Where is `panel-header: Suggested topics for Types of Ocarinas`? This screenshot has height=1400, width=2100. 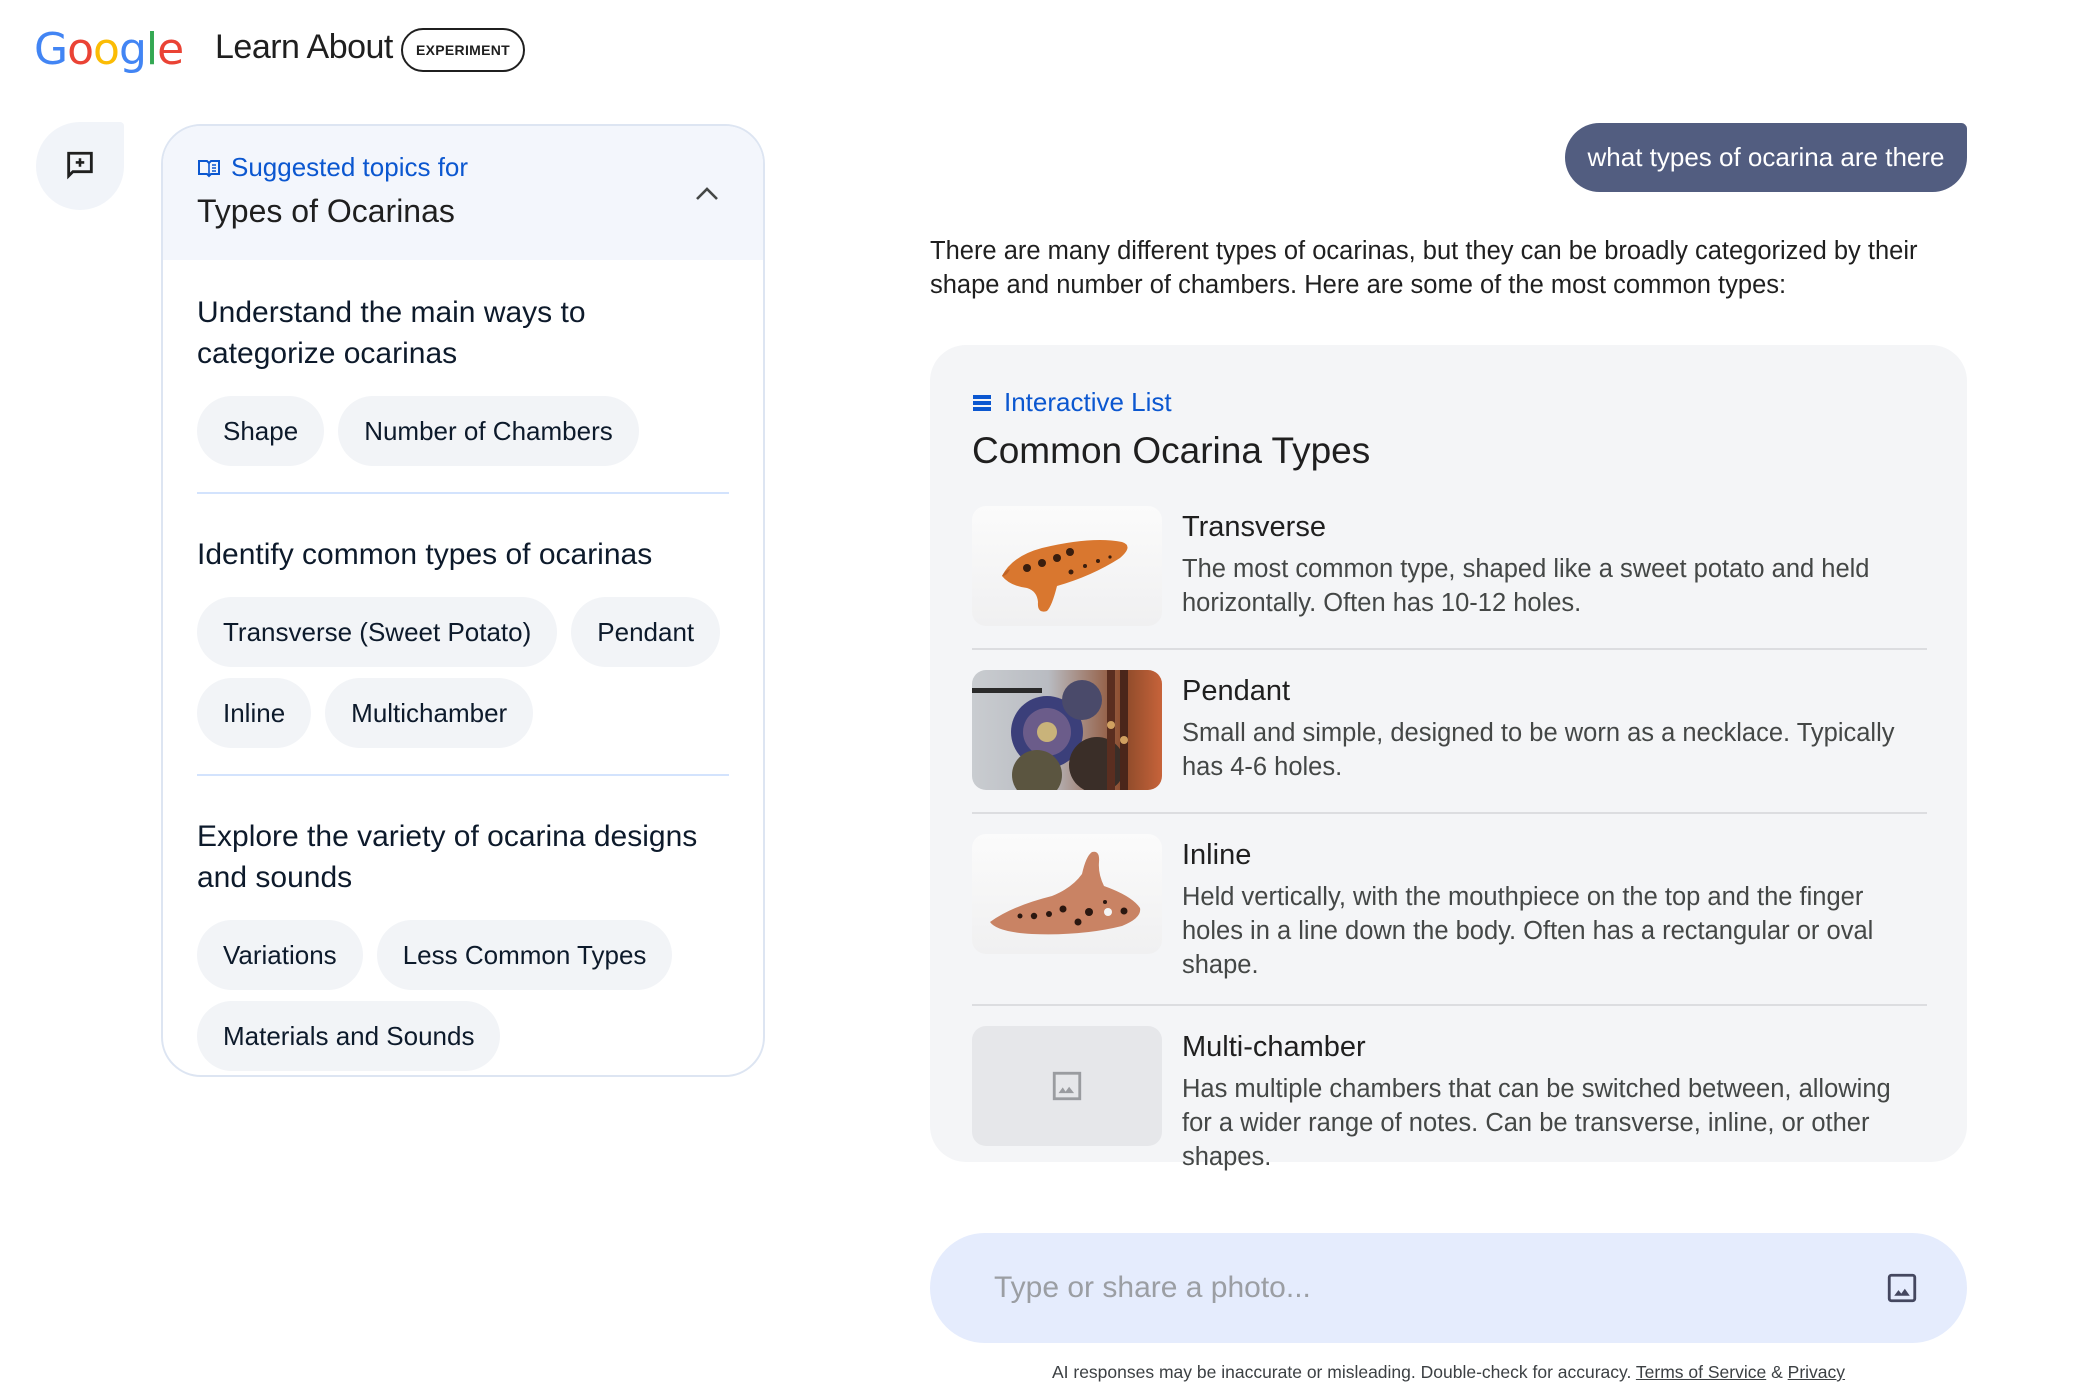
panel-header: Suggested topics for Types of Ocarinas is located at coordinates (463, 193).